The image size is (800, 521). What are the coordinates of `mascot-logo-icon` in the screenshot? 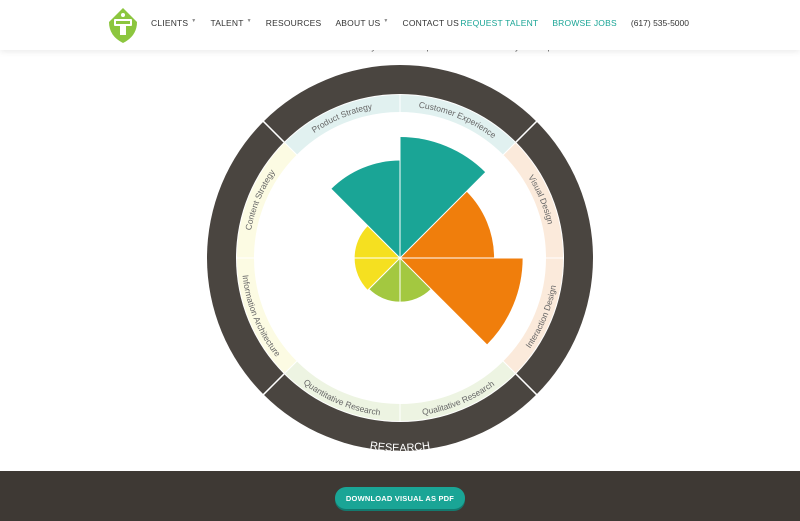 It's located at (123, 25).